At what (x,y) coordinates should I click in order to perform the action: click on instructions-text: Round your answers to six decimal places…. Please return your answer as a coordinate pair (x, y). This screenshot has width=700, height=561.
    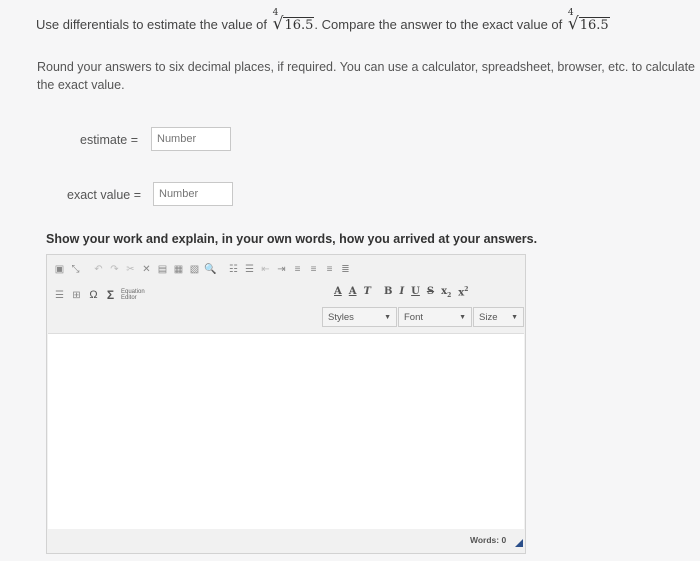
    Looking at the image, I should click on (366, 76).